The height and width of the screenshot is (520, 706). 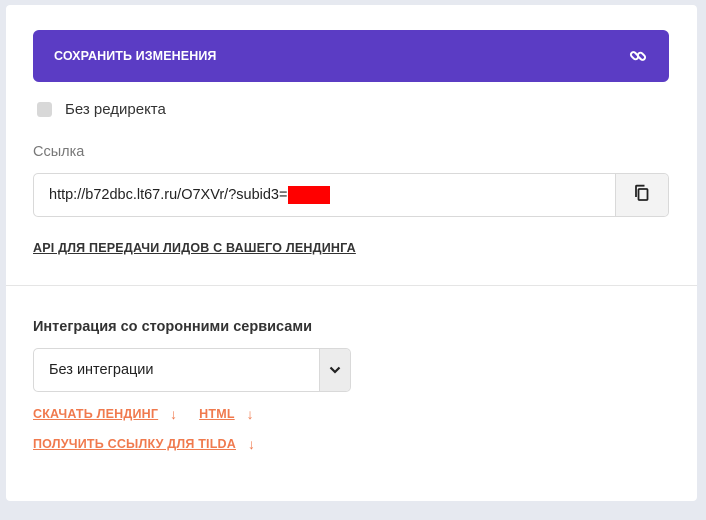 I want to click on link-value: http://b72dbc.lt67.ru/O7XVr/?subid3=, so click(x=168, y=195).